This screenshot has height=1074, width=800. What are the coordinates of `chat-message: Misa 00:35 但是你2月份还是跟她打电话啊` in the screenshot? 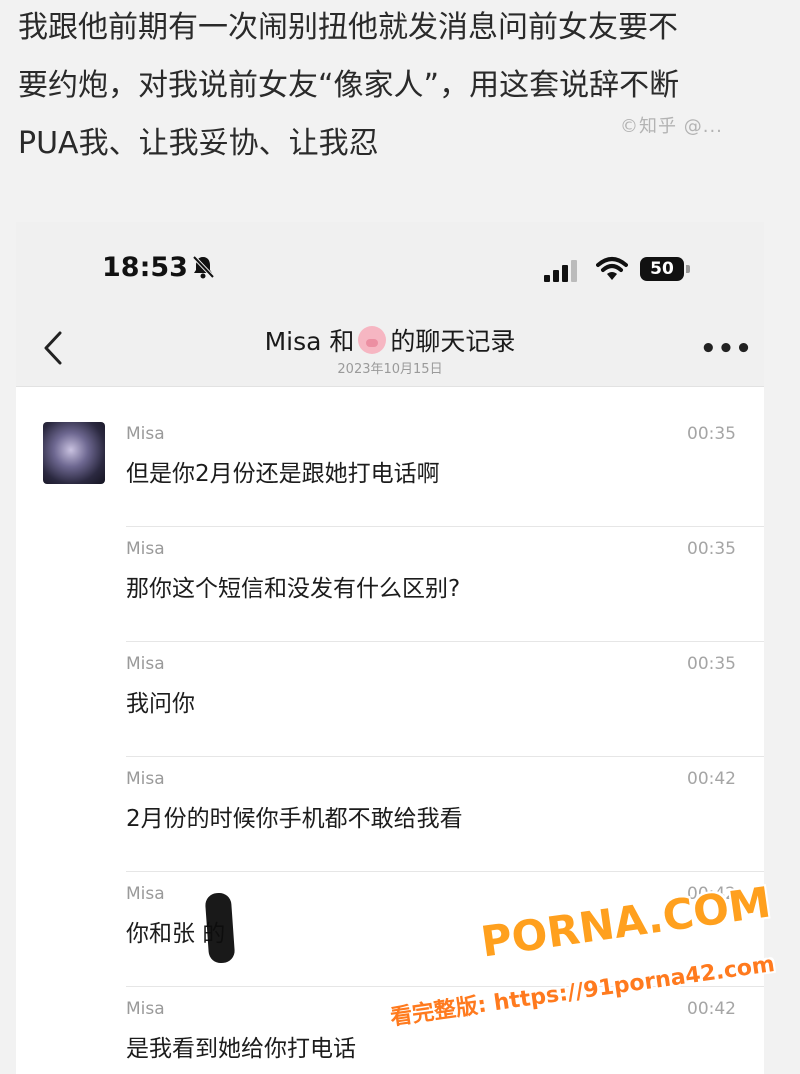 It's located at (390, 469).